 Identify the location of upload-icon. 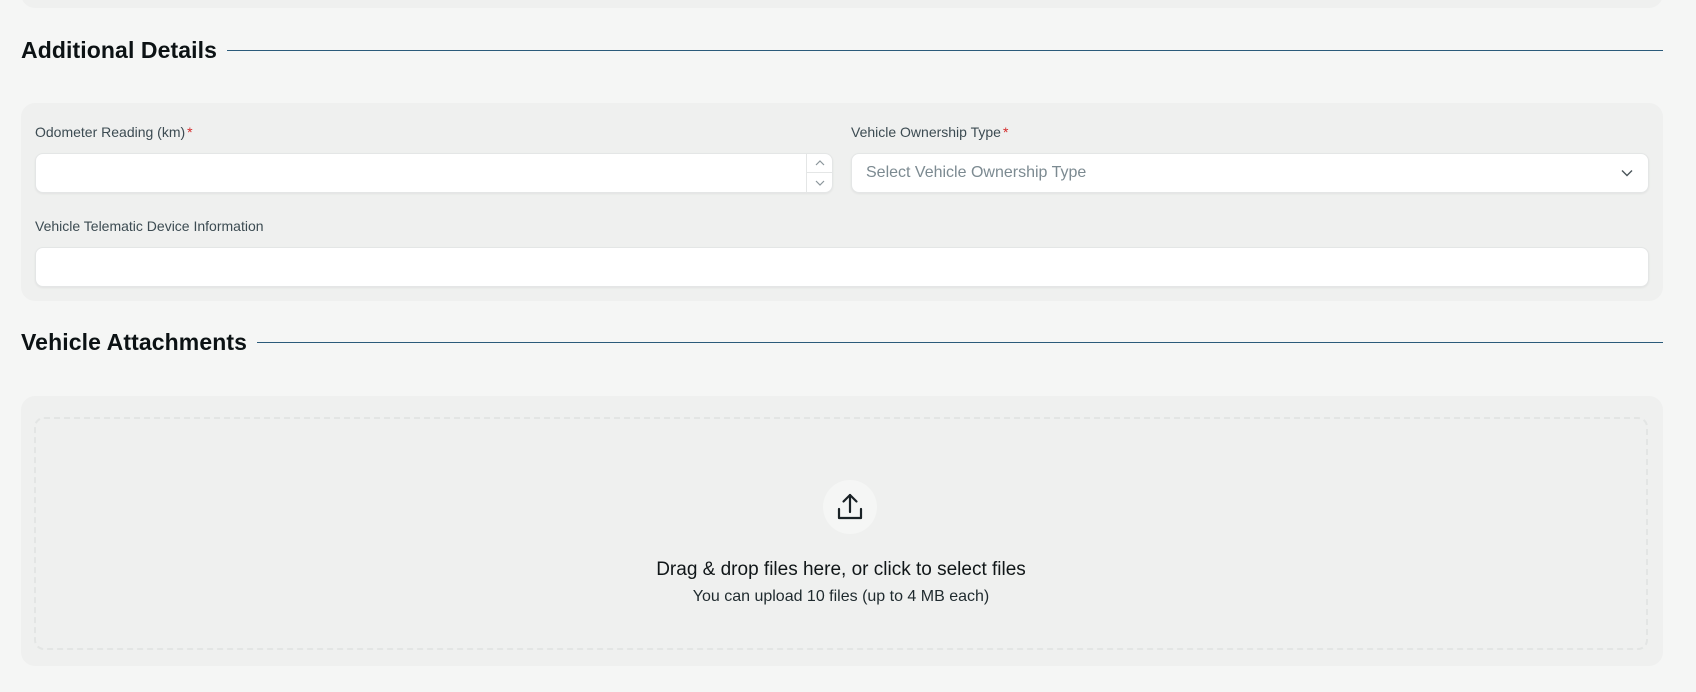
(850, 506).